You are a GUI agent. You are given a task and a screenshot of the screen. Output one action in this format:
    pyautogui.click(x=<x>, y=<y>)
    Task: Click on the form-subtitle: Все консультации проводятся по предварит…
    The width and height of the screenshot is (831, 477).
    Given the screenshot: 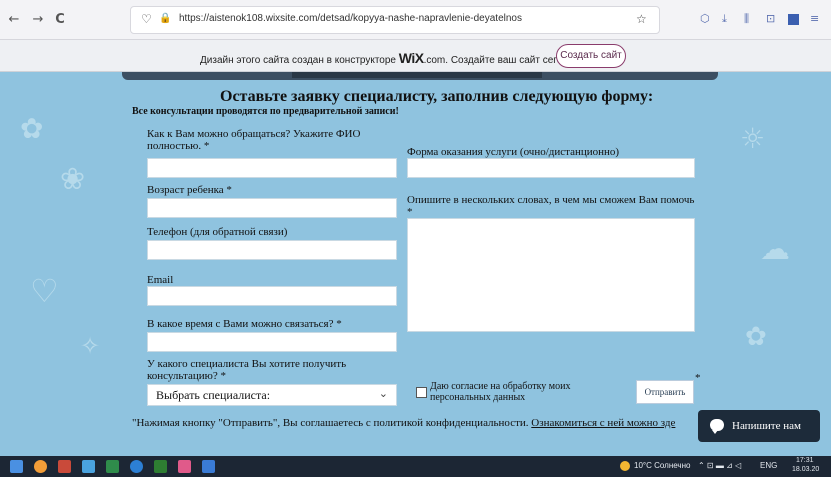 What is the action you would take?
    pyautogui.click(x=265, y=111)
    